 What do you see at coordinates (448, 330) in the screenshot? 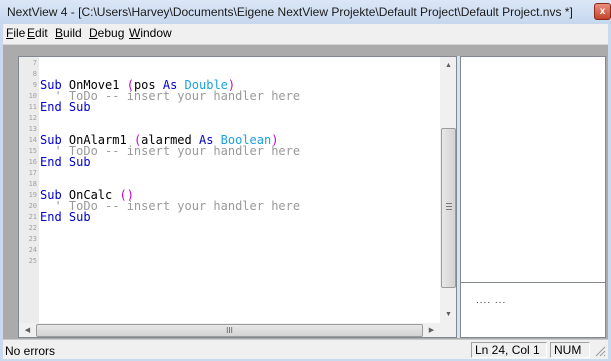
I see `scrollbar-corner` at bounding box center [448, 330].